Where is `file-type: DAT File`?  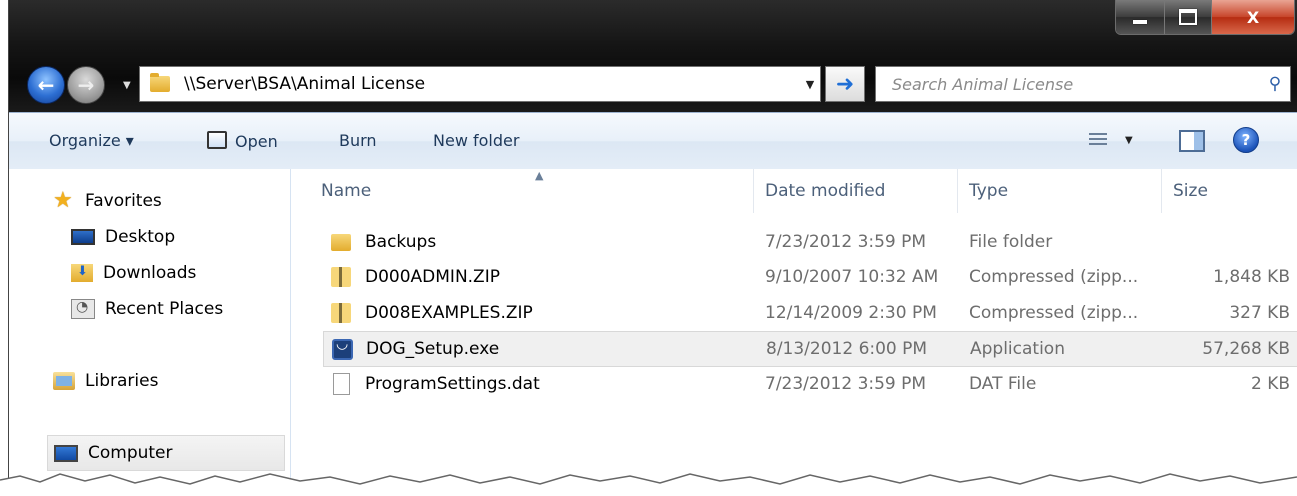 file-type: DAT File is located at coordinates (1003, 384).